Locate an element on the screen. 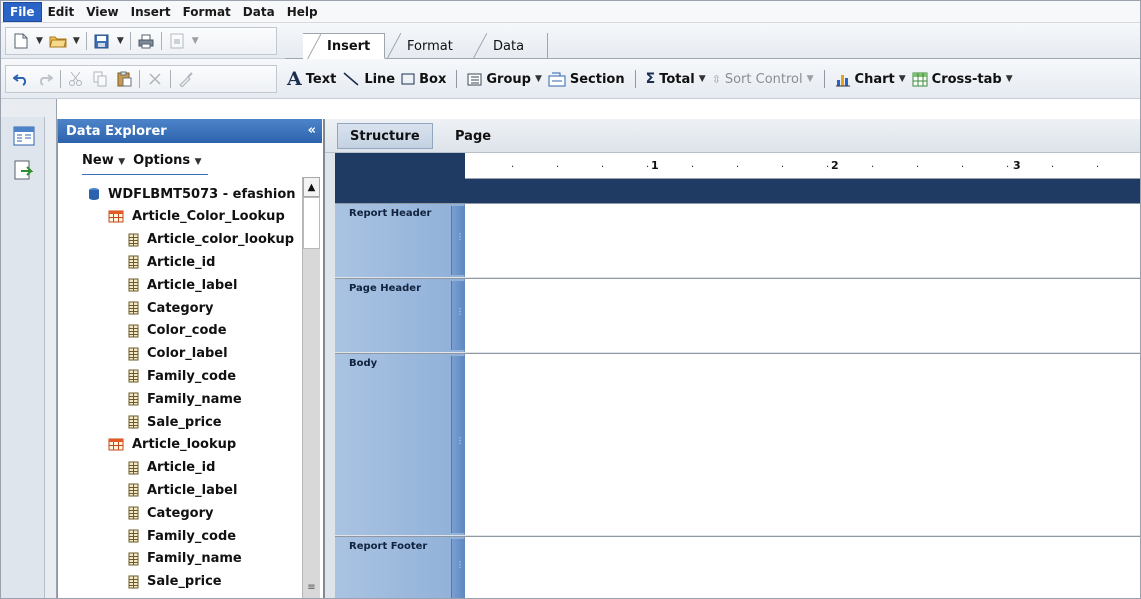 The image size is (1141, 599). tree-connection-item: WDFLBMT5073 - efashion is located at coordinates (192, 194).